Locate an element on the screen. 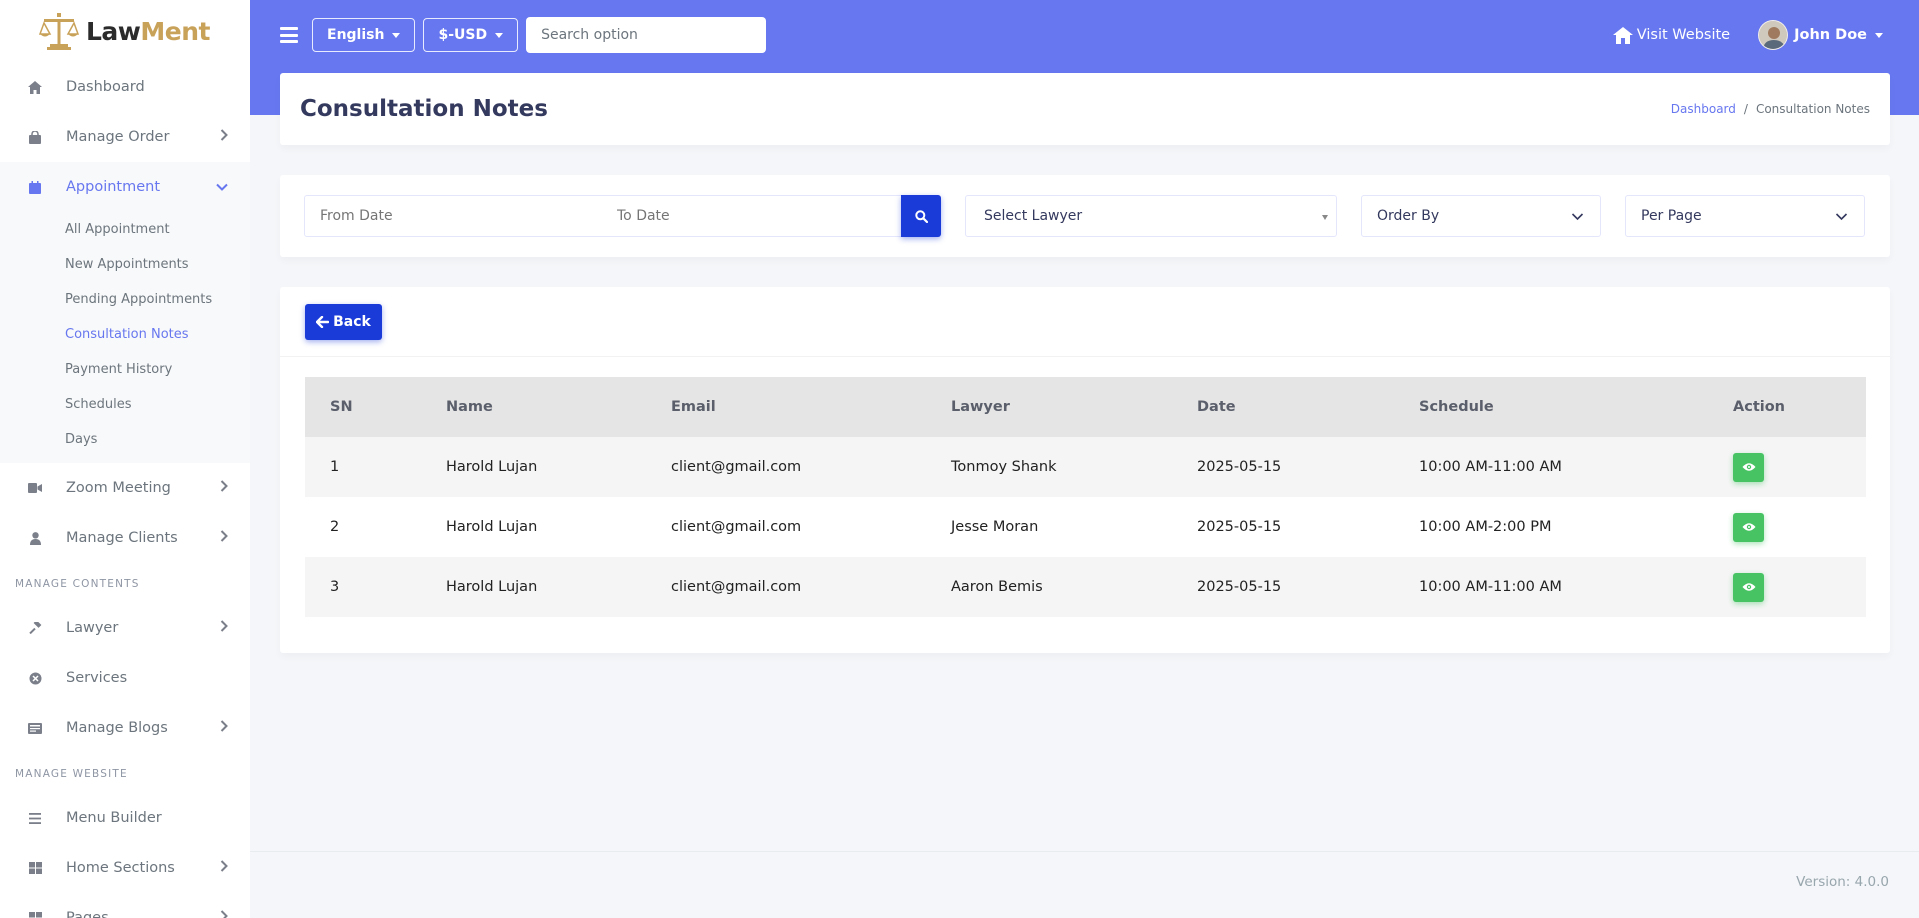 This screenshot has height=918, width=1919. sidebar-item-label: Manage Blogs is located at coordinates (117, 728).